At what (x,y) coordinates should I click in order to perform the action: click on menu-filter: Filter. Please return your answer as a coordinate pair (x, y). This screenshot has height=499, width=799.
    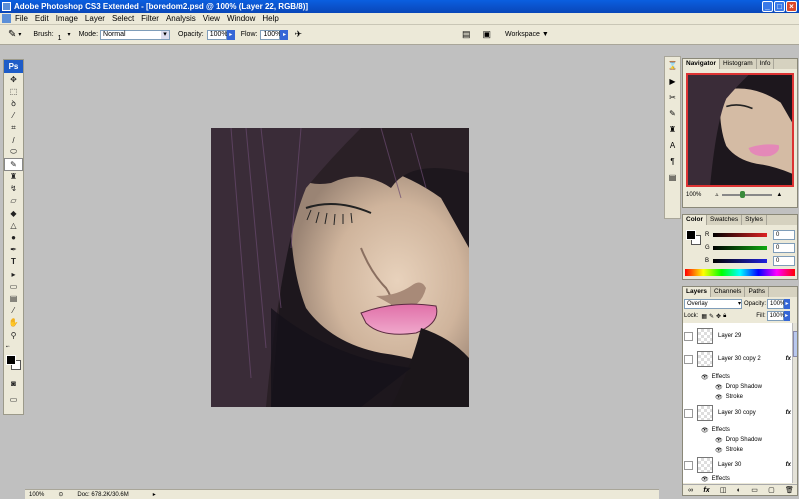
    Looking at the image, I should click on (150, 18).